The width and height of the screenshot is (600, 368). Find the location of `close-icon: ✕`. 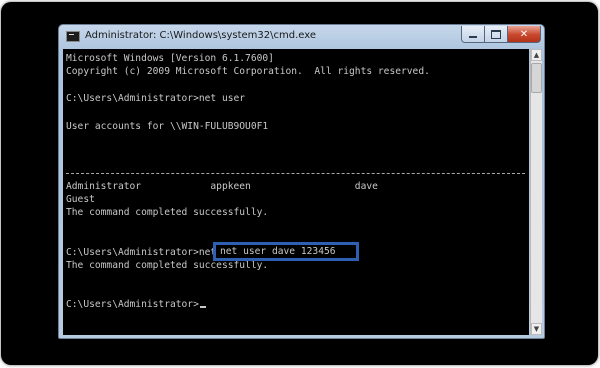

close-icon: ✕ is located at coordinates (524, 34).